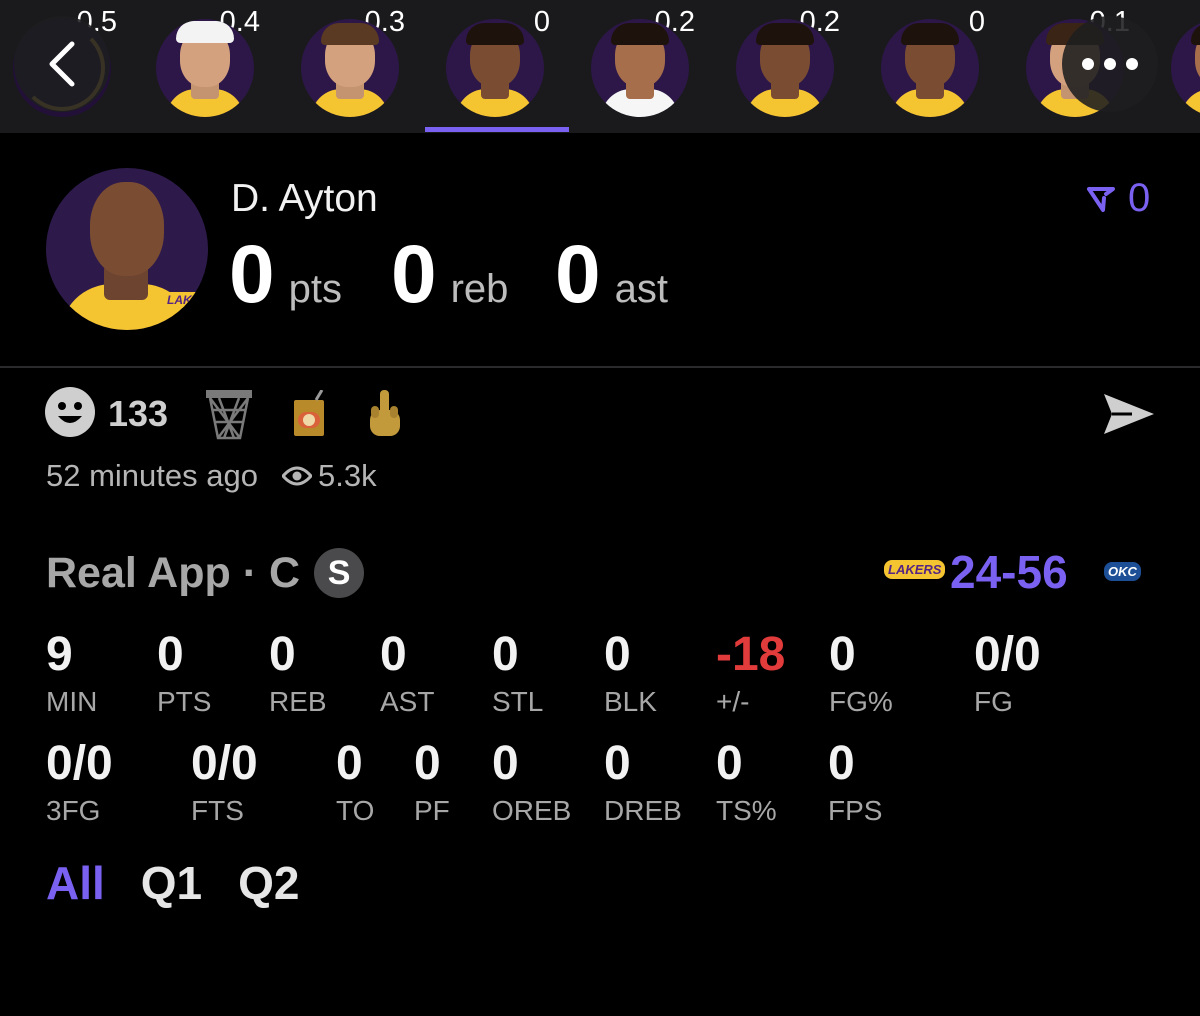 The image size is (1200, 1016). What do you see at coordinates (531, 782) in the screenshot?
I see `stat-oreb: 0 OREB` at bounding box center [531, 782].